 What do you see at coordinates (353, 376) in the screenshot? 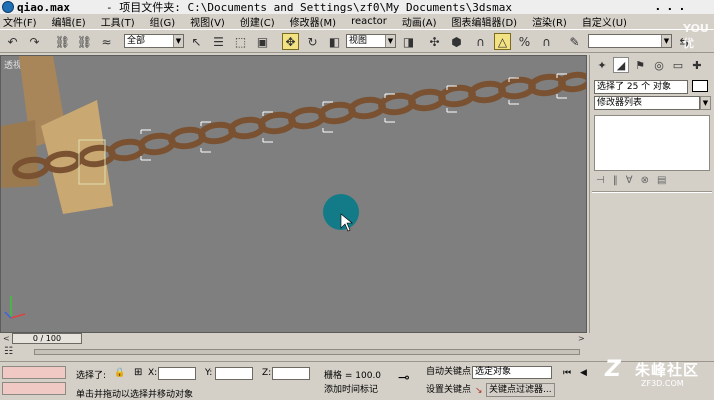
I see `grid-size-readout: 栅格 = 100.0` at bounding box center [353, 376].